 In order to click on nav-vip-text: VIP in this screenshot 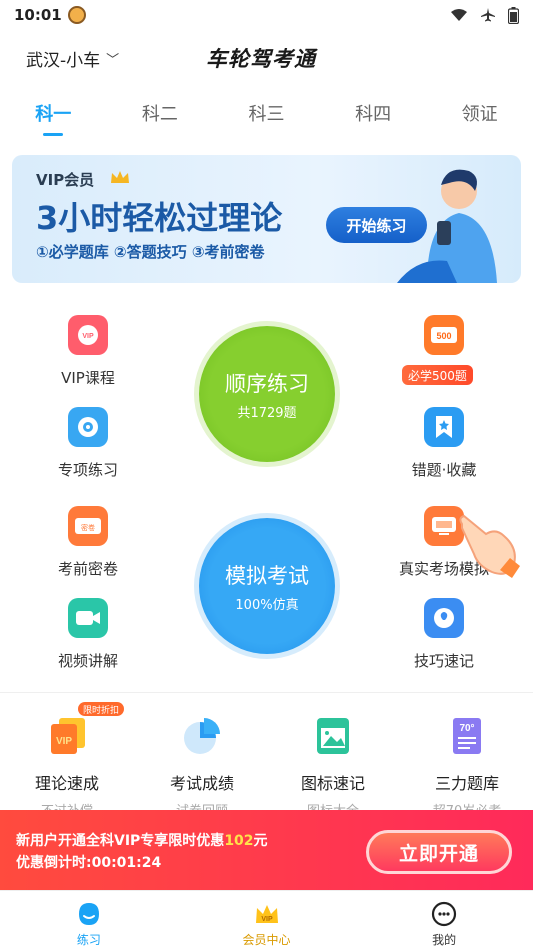, I will do `click(267, 919)`.